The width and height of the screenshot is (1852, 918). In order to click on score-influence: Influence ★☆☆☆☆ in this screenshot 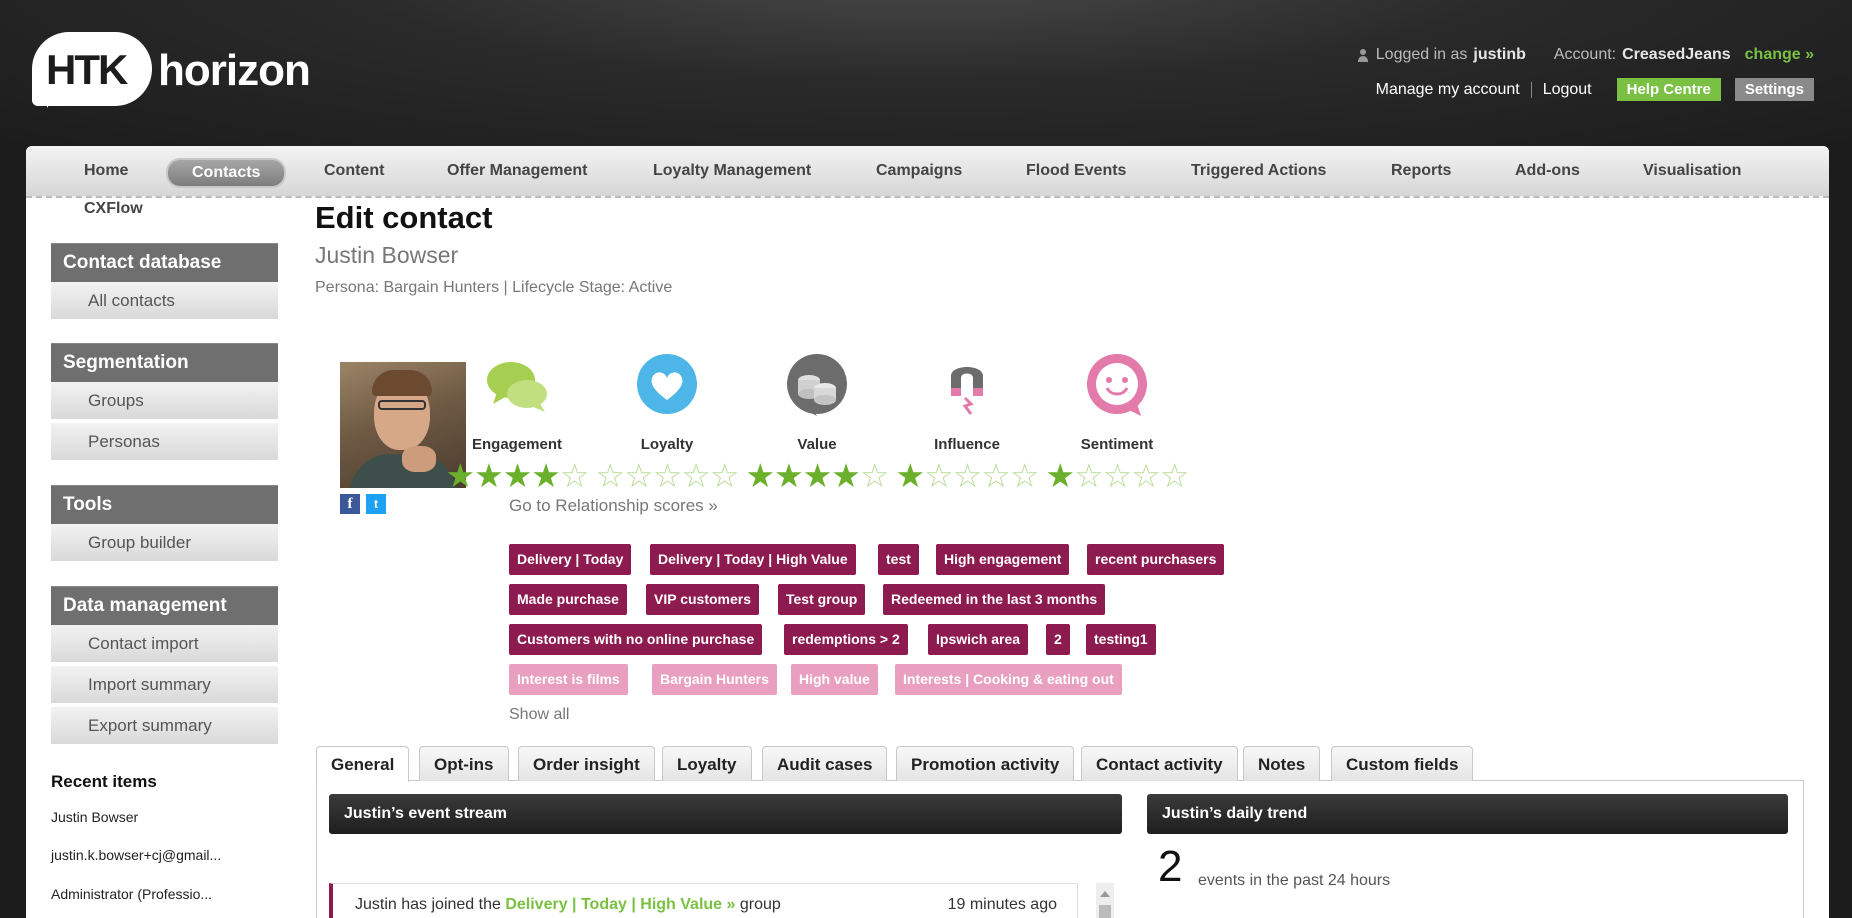, I will do `click(967, 424)`.